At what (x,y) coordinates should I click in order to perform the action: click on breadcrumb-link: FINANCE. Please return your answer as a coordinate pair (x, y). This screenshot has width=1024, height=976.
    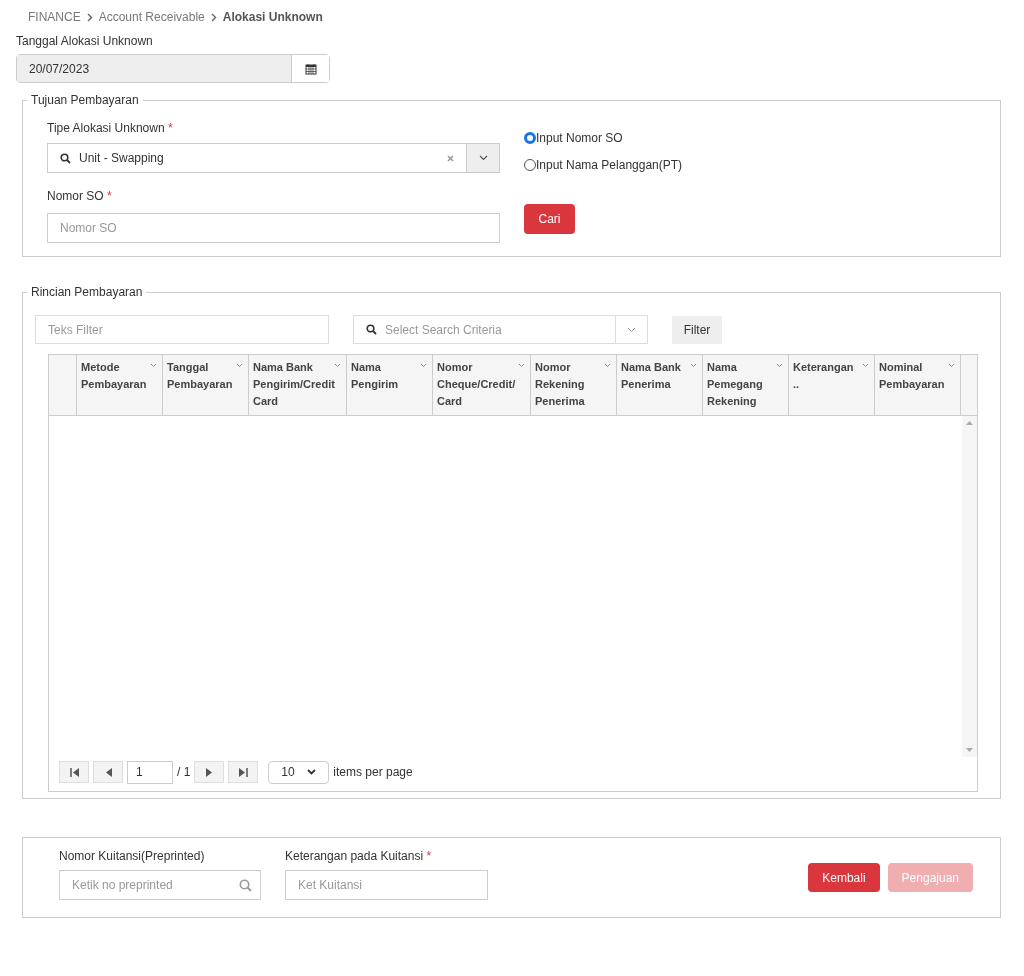
    Looking at the image, I should click on (54, 17).